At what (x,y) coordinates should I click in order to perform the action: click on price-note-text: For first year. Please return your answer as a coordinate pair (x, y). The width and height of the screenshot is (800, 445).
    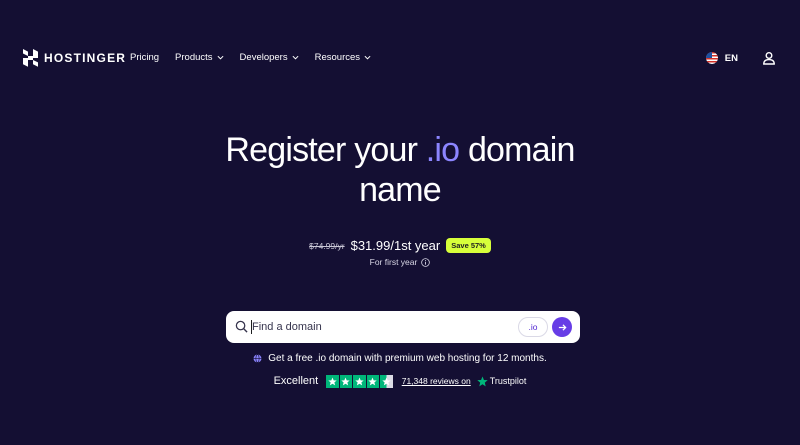
    Looking at the image, I should click on (393, 262).